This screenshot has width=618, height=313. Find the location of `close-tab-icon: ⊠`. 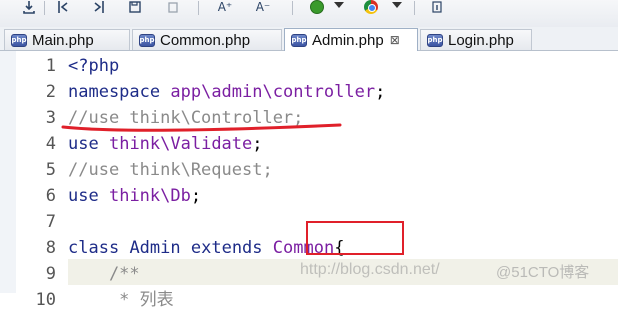

close-tab-icon: ⊠ is located at coordinates (395, 40).